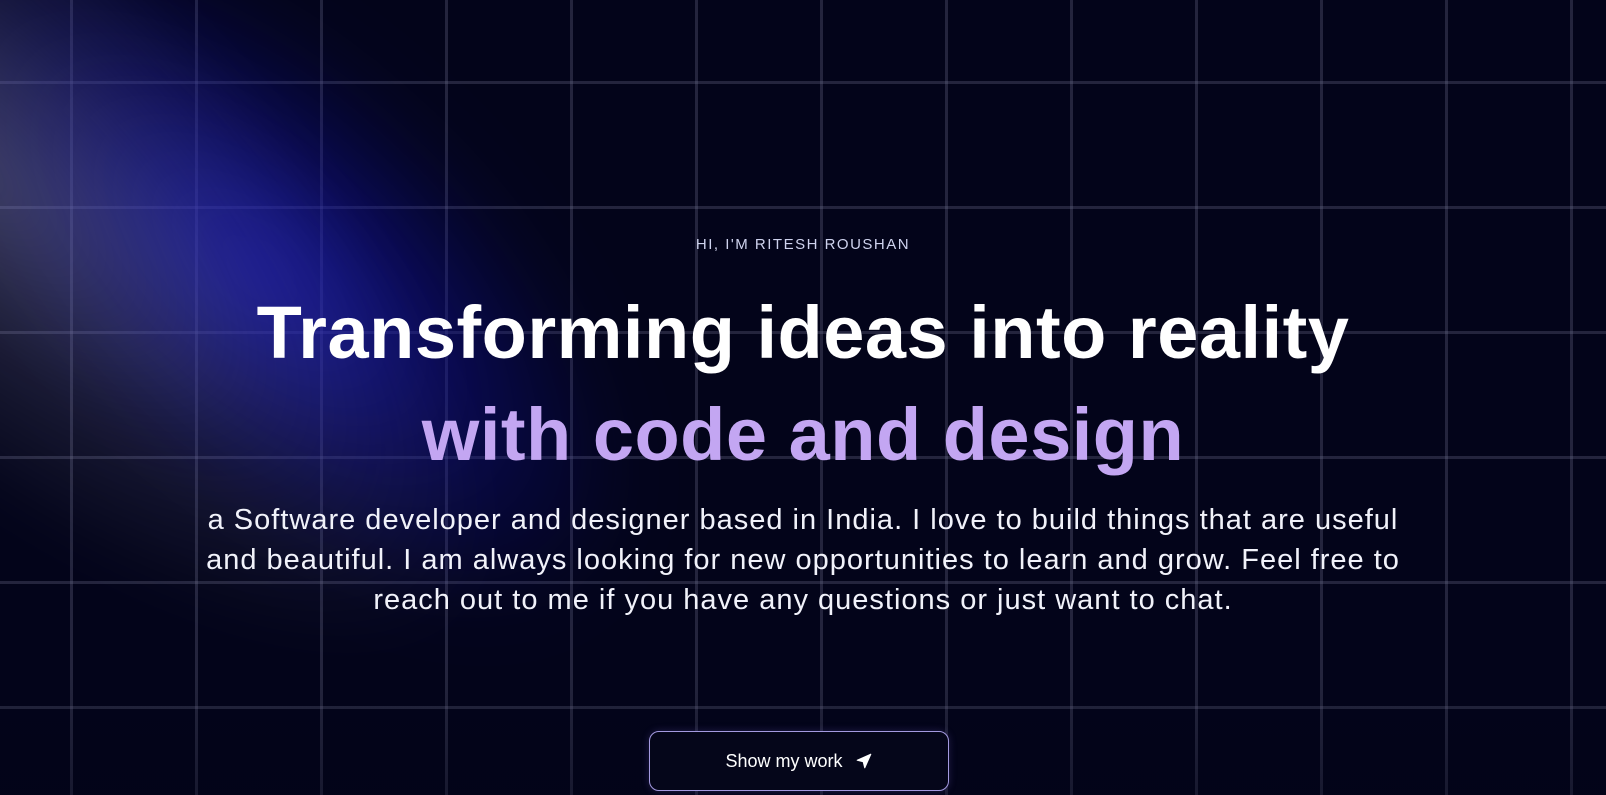 This screenshot has height=795, width=1606. What do you see at coordinates (803, 332) in the screenshot?
I see `headline-main: Transforming ideas into reality` at bounding box center [803, 332].